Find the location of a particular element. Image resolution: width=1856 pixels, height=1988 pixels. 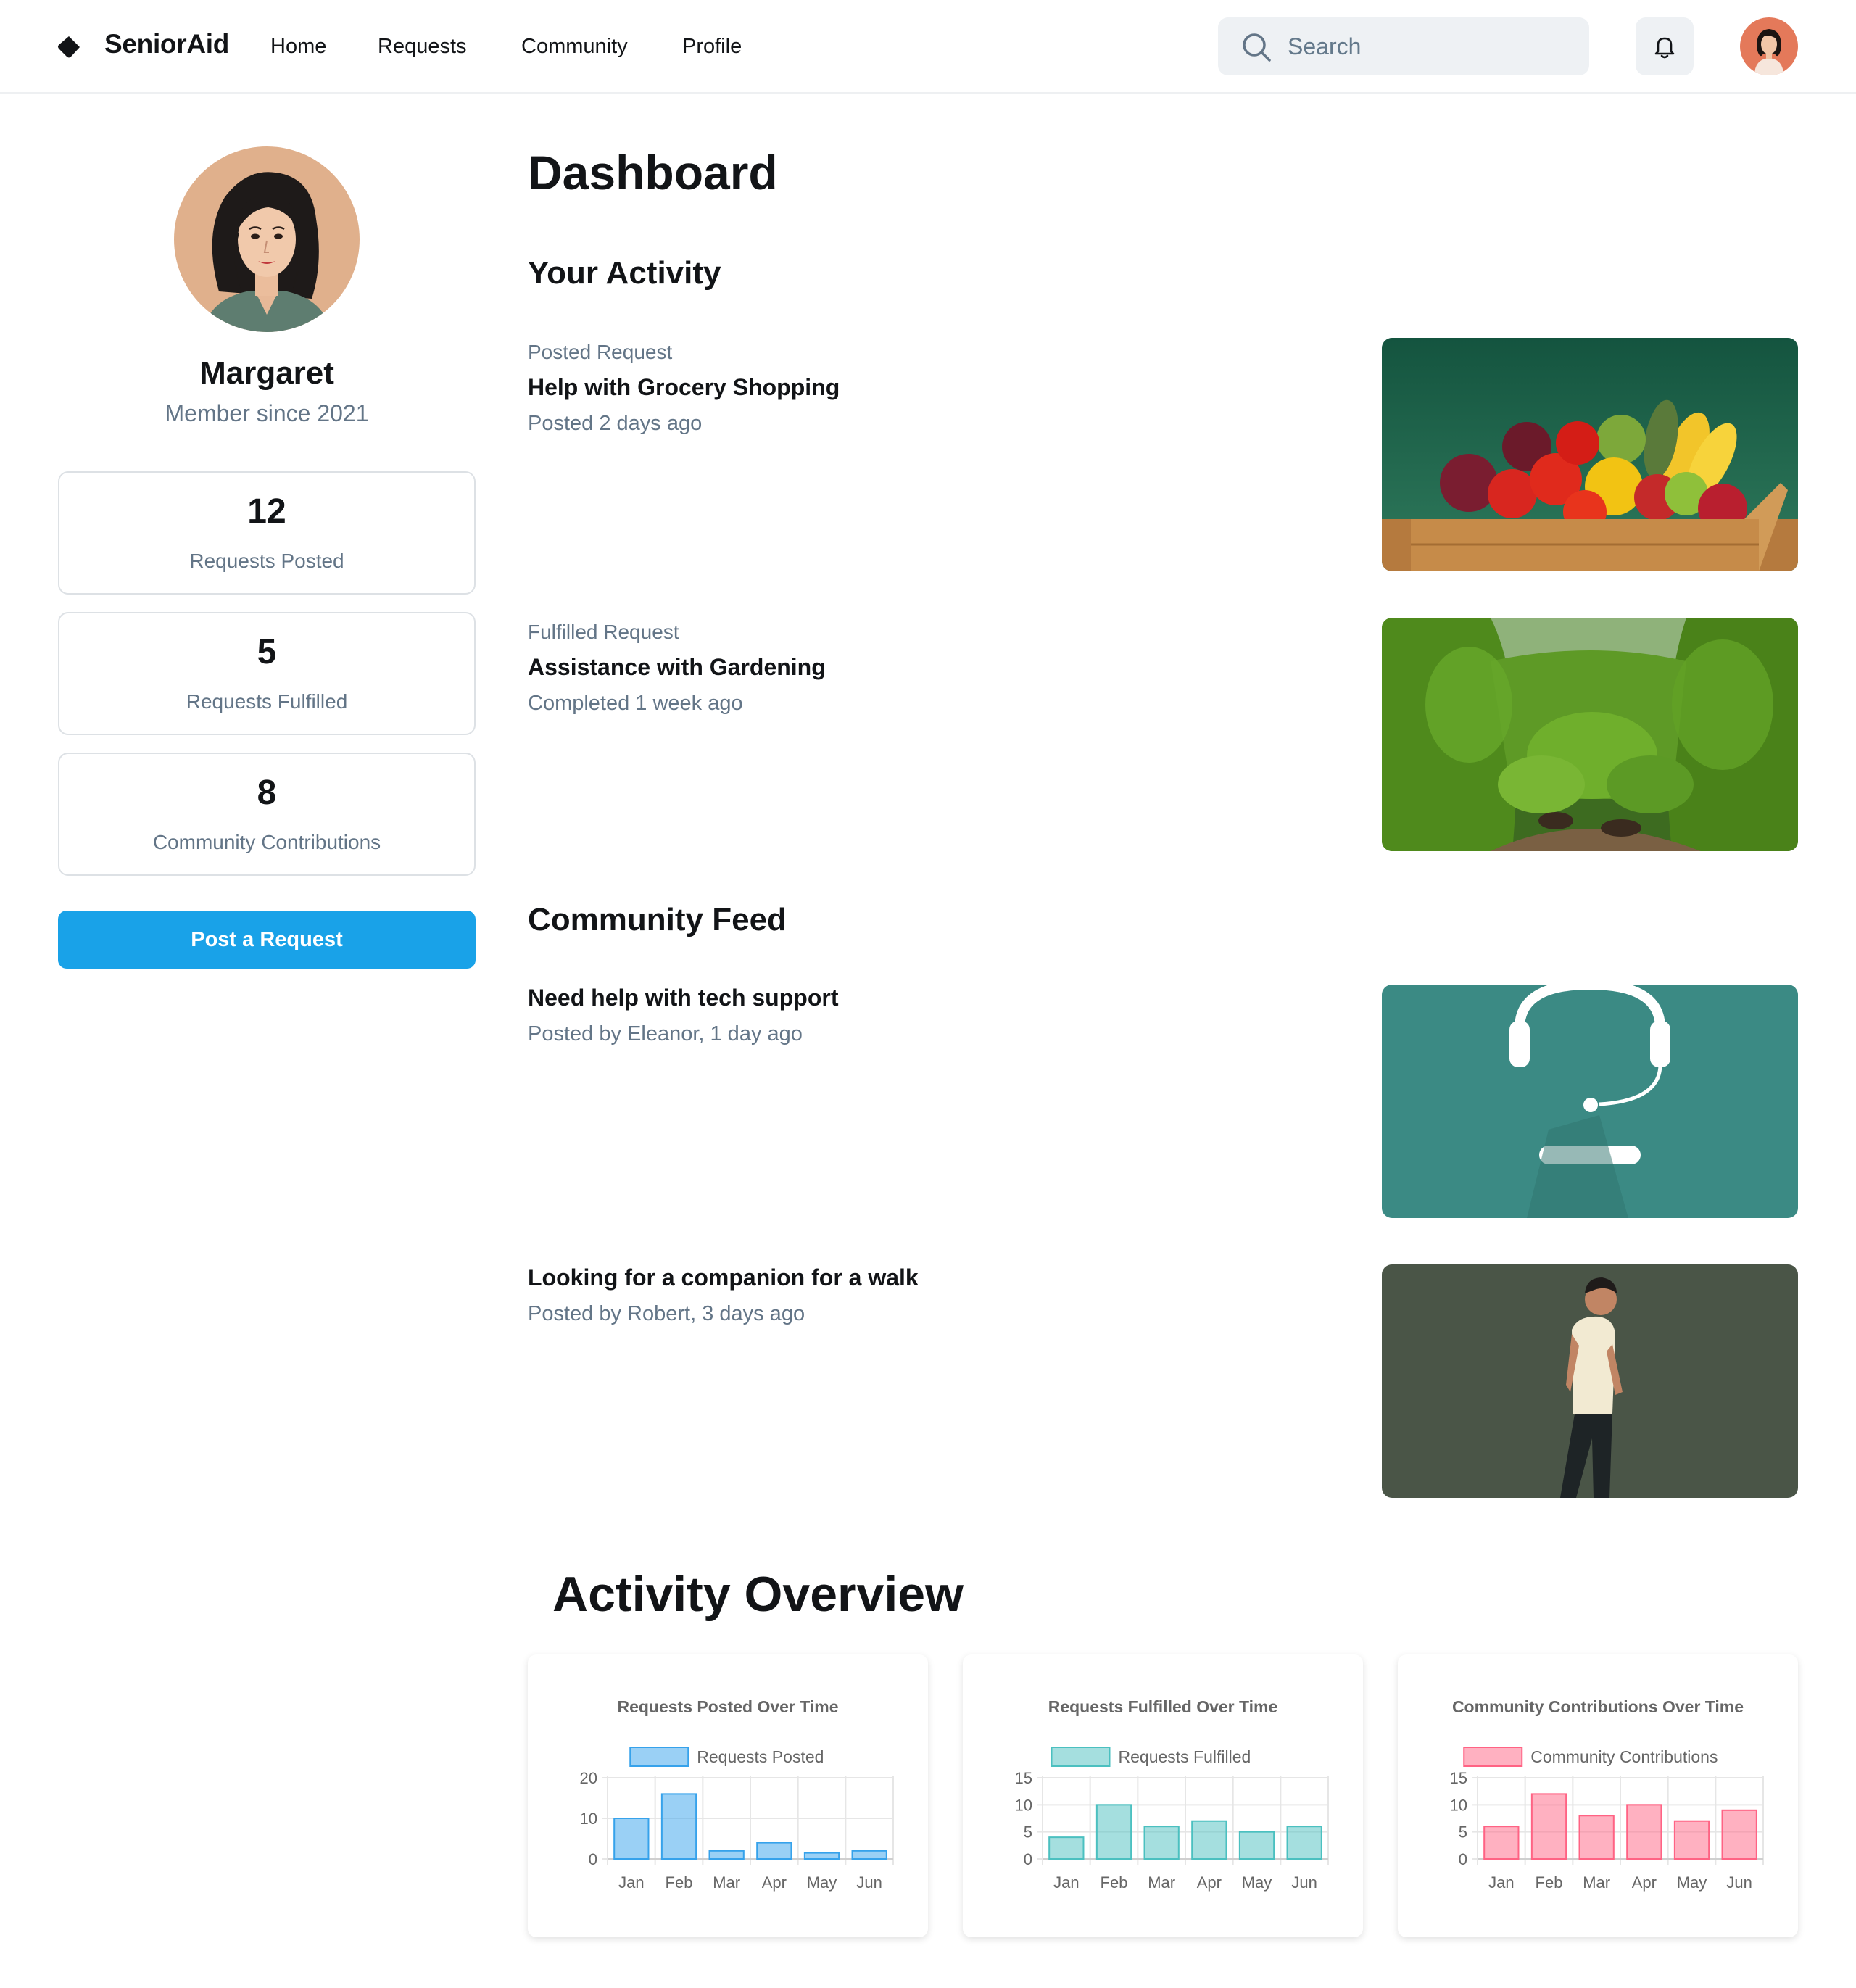

grocery-image is located at coordinates (1590, 454).